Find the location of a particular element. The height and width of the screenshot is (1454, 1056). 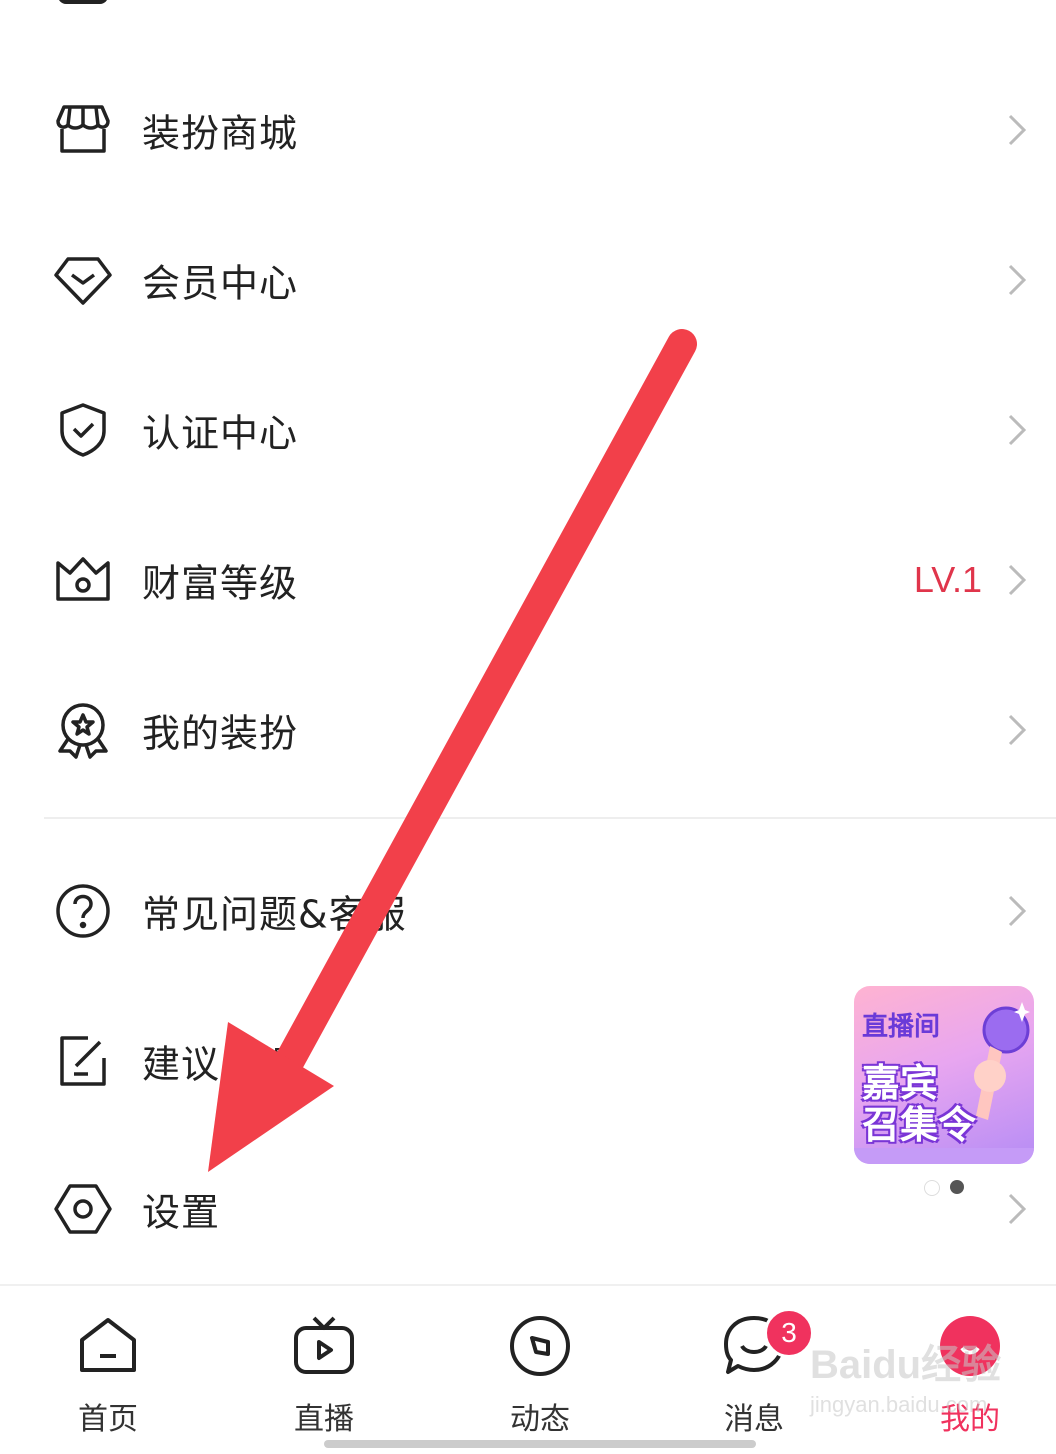

unread-badge: 3 is located at coordinates (789, 1333).